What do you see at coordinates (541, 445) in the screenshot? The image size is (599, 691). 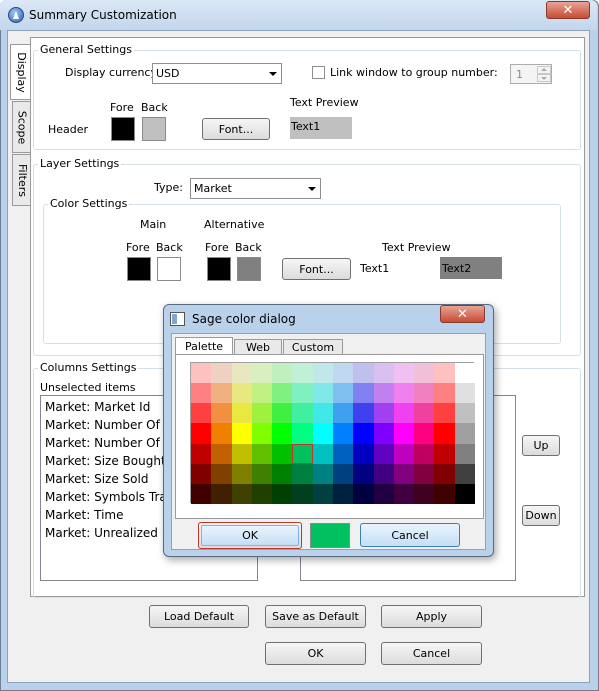 I see `up-button: Up` at bounding box center [541, 445].